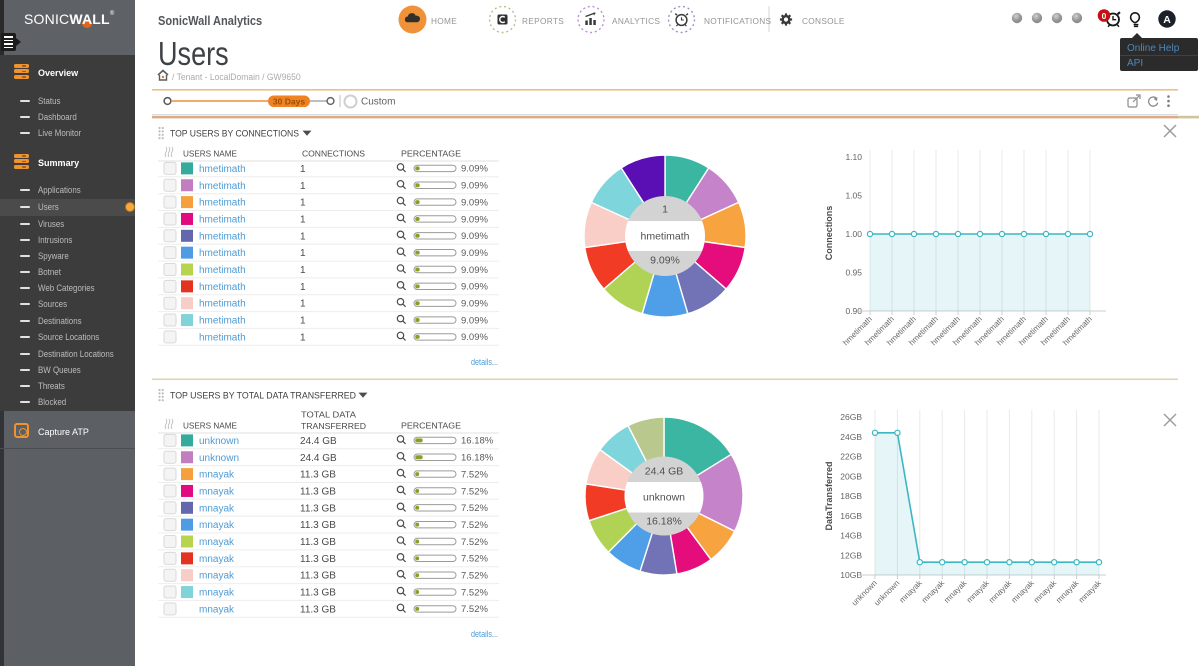 The image size is (1200, 666). What do you see at coordinates (431, 154) in the screenshot?
I see `svg-text: PERCENTAGE` at bounding box center [431, 154].